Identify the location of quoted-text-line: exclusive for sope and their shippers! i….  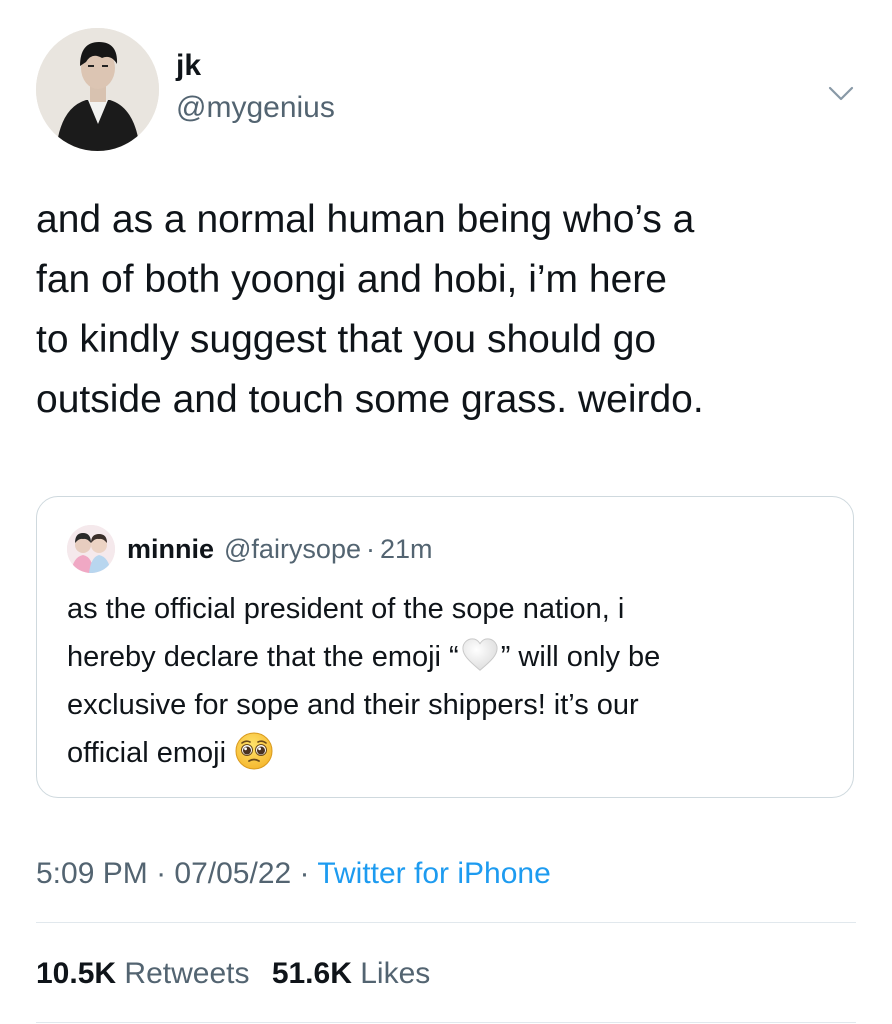
(353, 705).